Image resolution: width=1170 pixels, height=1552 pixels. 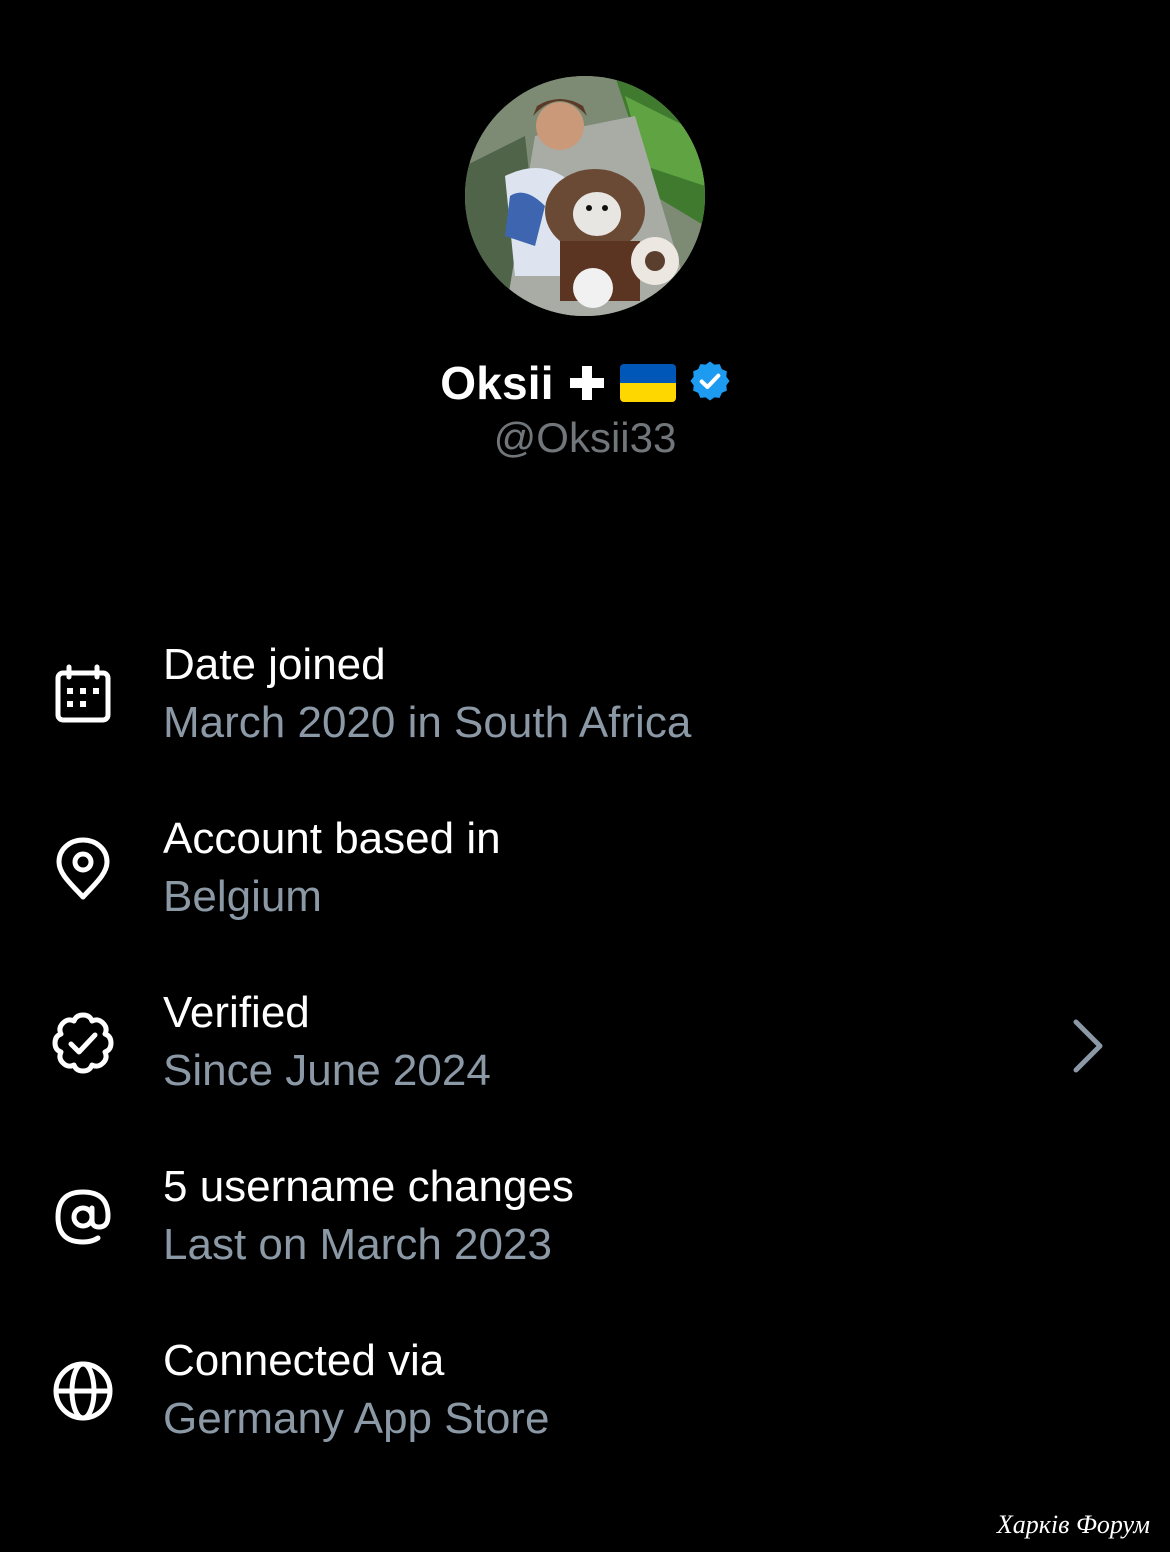 What do you see at coordinates (585, 1232) in the screenshot?
I see `about-item-username-changes: 5 username changes Last on March 2023` at bounding box center [585, 1232].